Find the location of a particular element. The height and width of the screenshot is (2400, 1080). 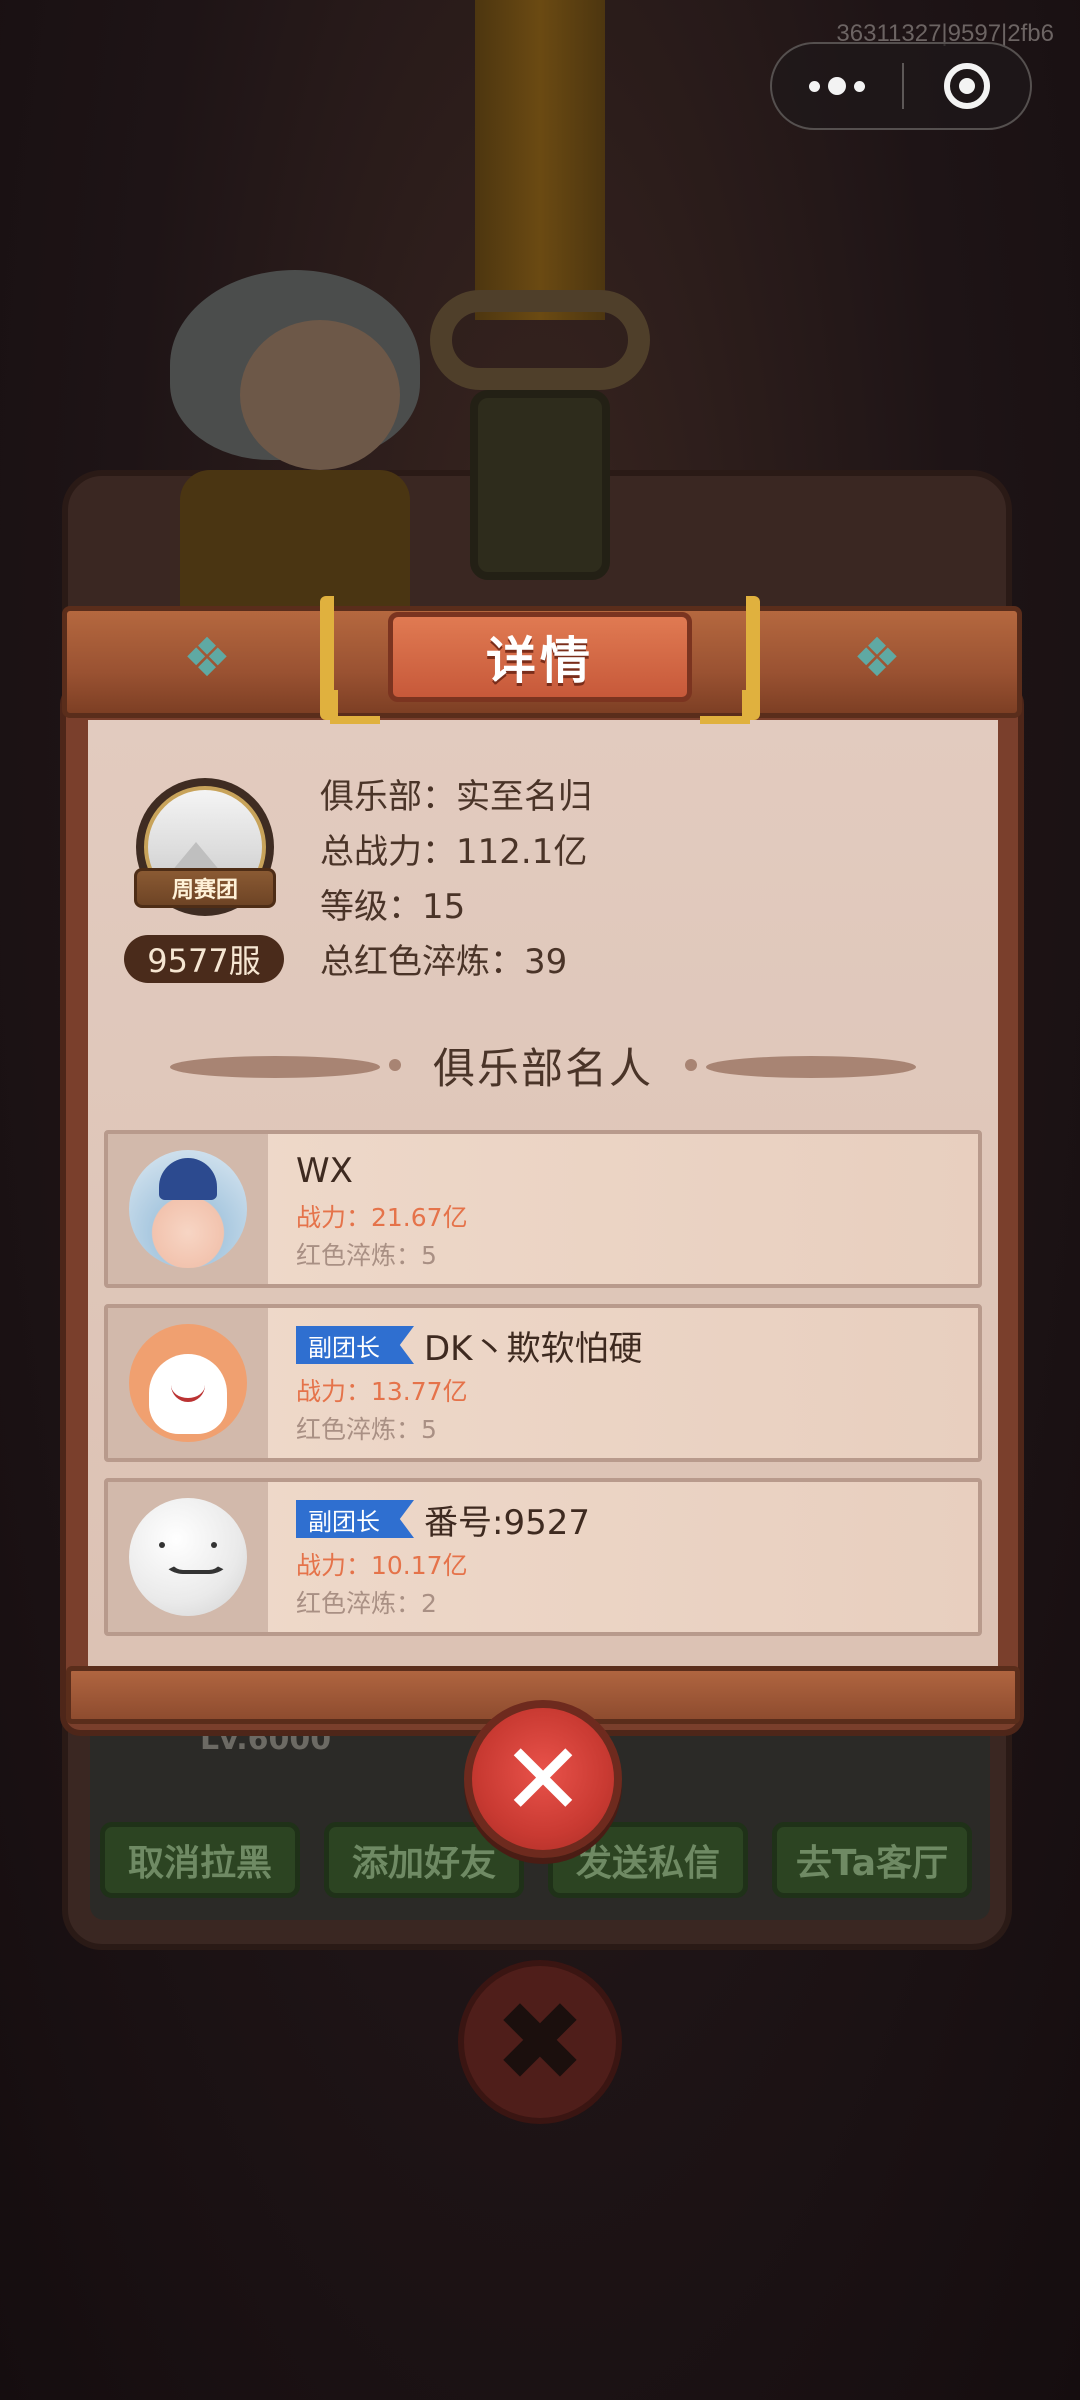

member-name: WX is located at coordinates (324, 1171).